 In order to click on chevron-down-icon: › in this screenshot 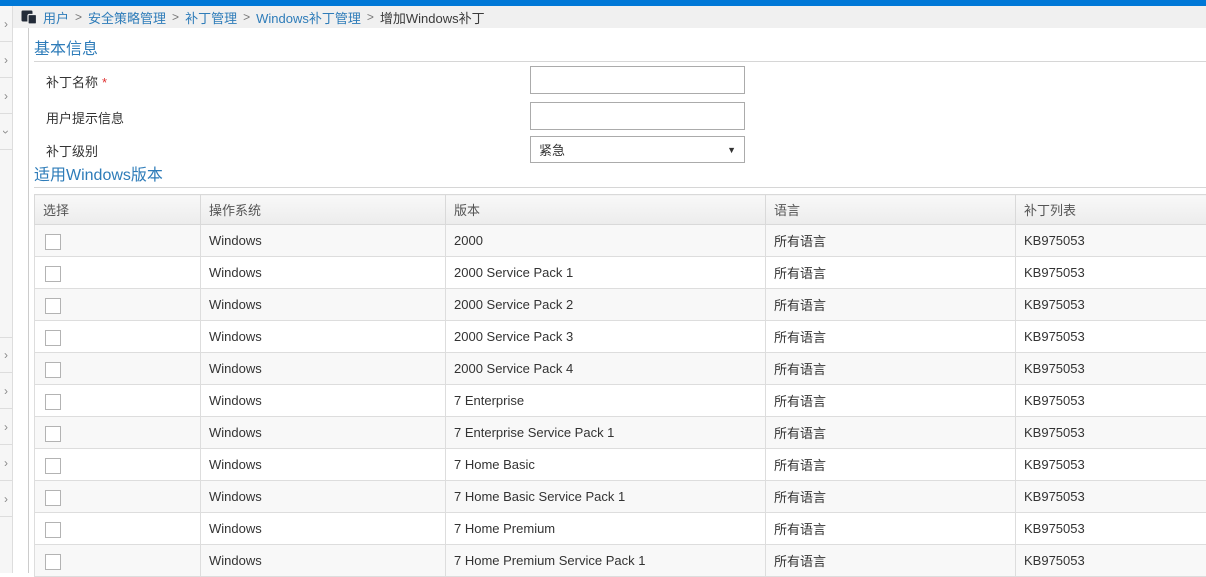, I will do `click(6, 132)`.